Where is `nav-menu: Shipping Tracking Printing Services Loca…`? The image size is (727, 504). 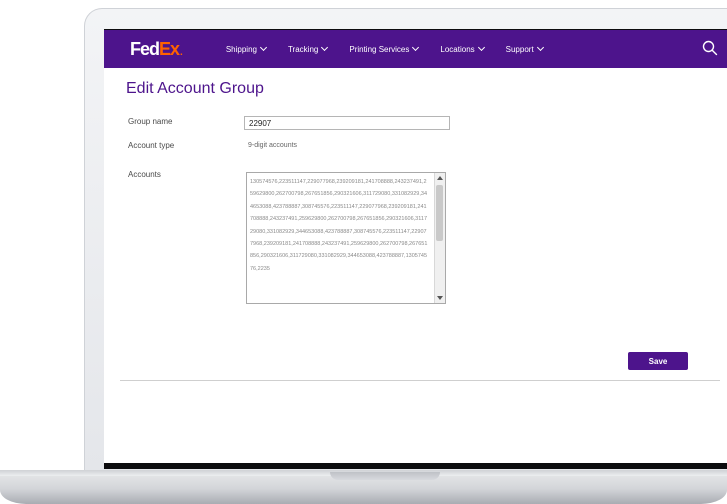
nav-menu: Shipping Tracking Printing Services Loca… is located at coordinates (395, 48).